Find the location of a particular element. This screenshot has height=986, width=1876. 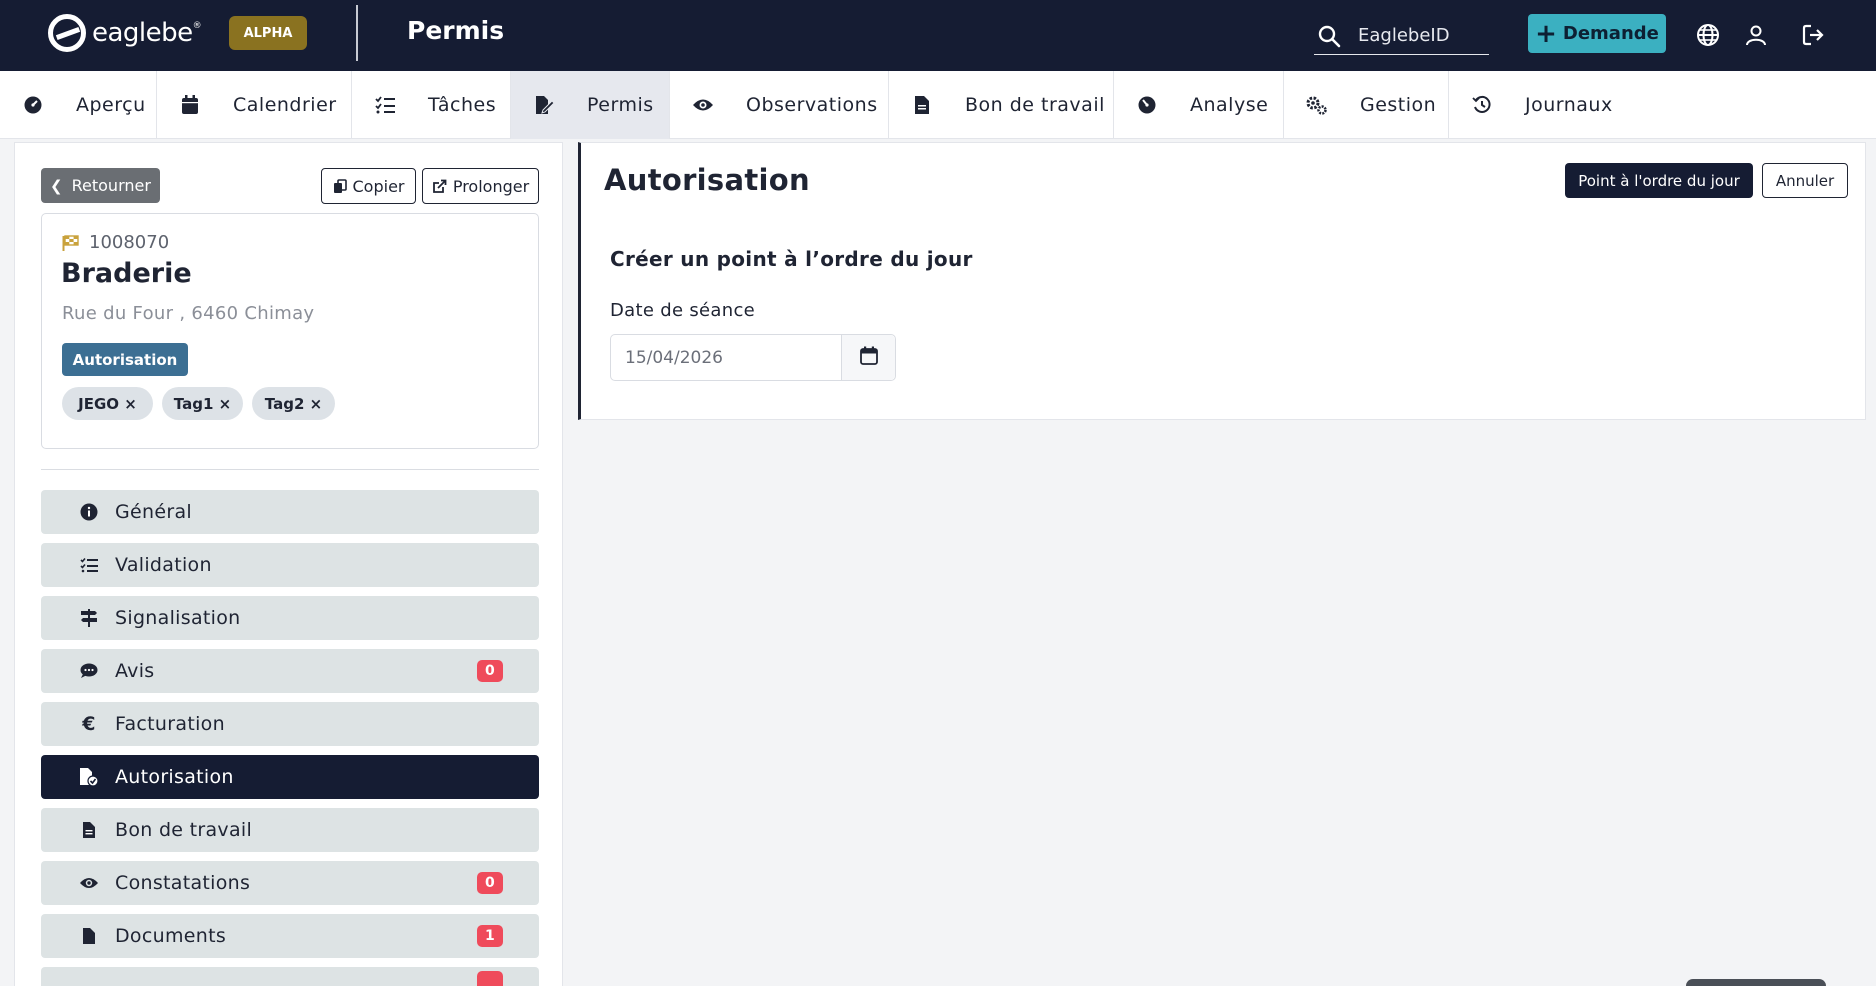

permit-edit-icon is located at coordinates (544, 105).